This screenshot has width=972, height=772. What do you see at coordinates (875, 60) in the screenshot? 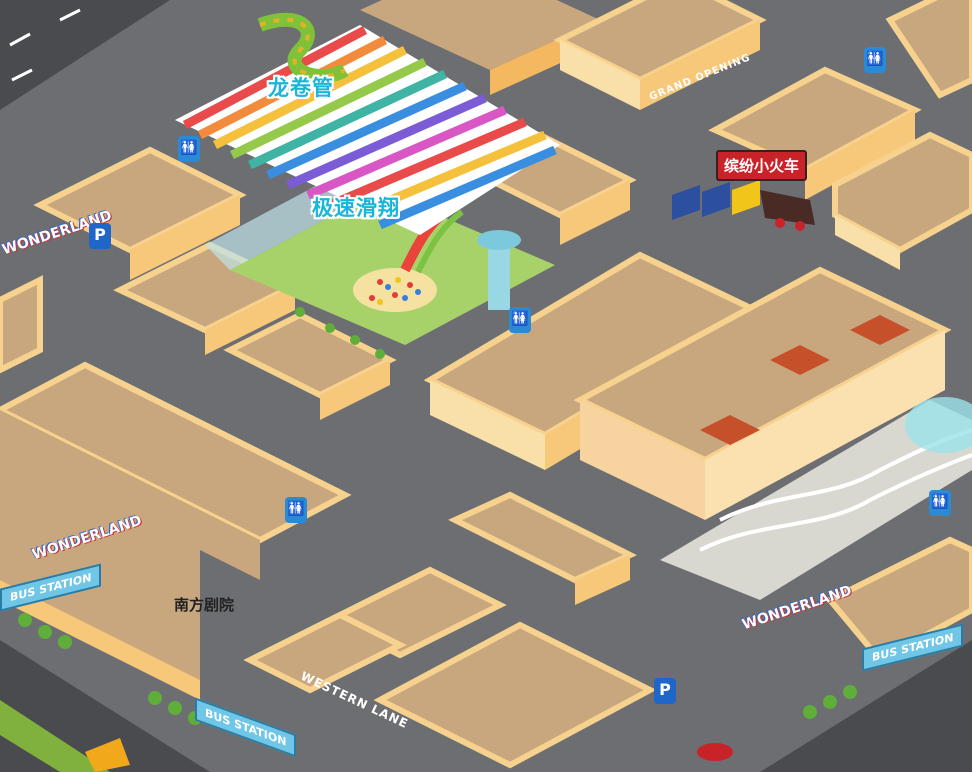
I see `restroom-icon-2: 🚻` at bounding box center [875, 60].